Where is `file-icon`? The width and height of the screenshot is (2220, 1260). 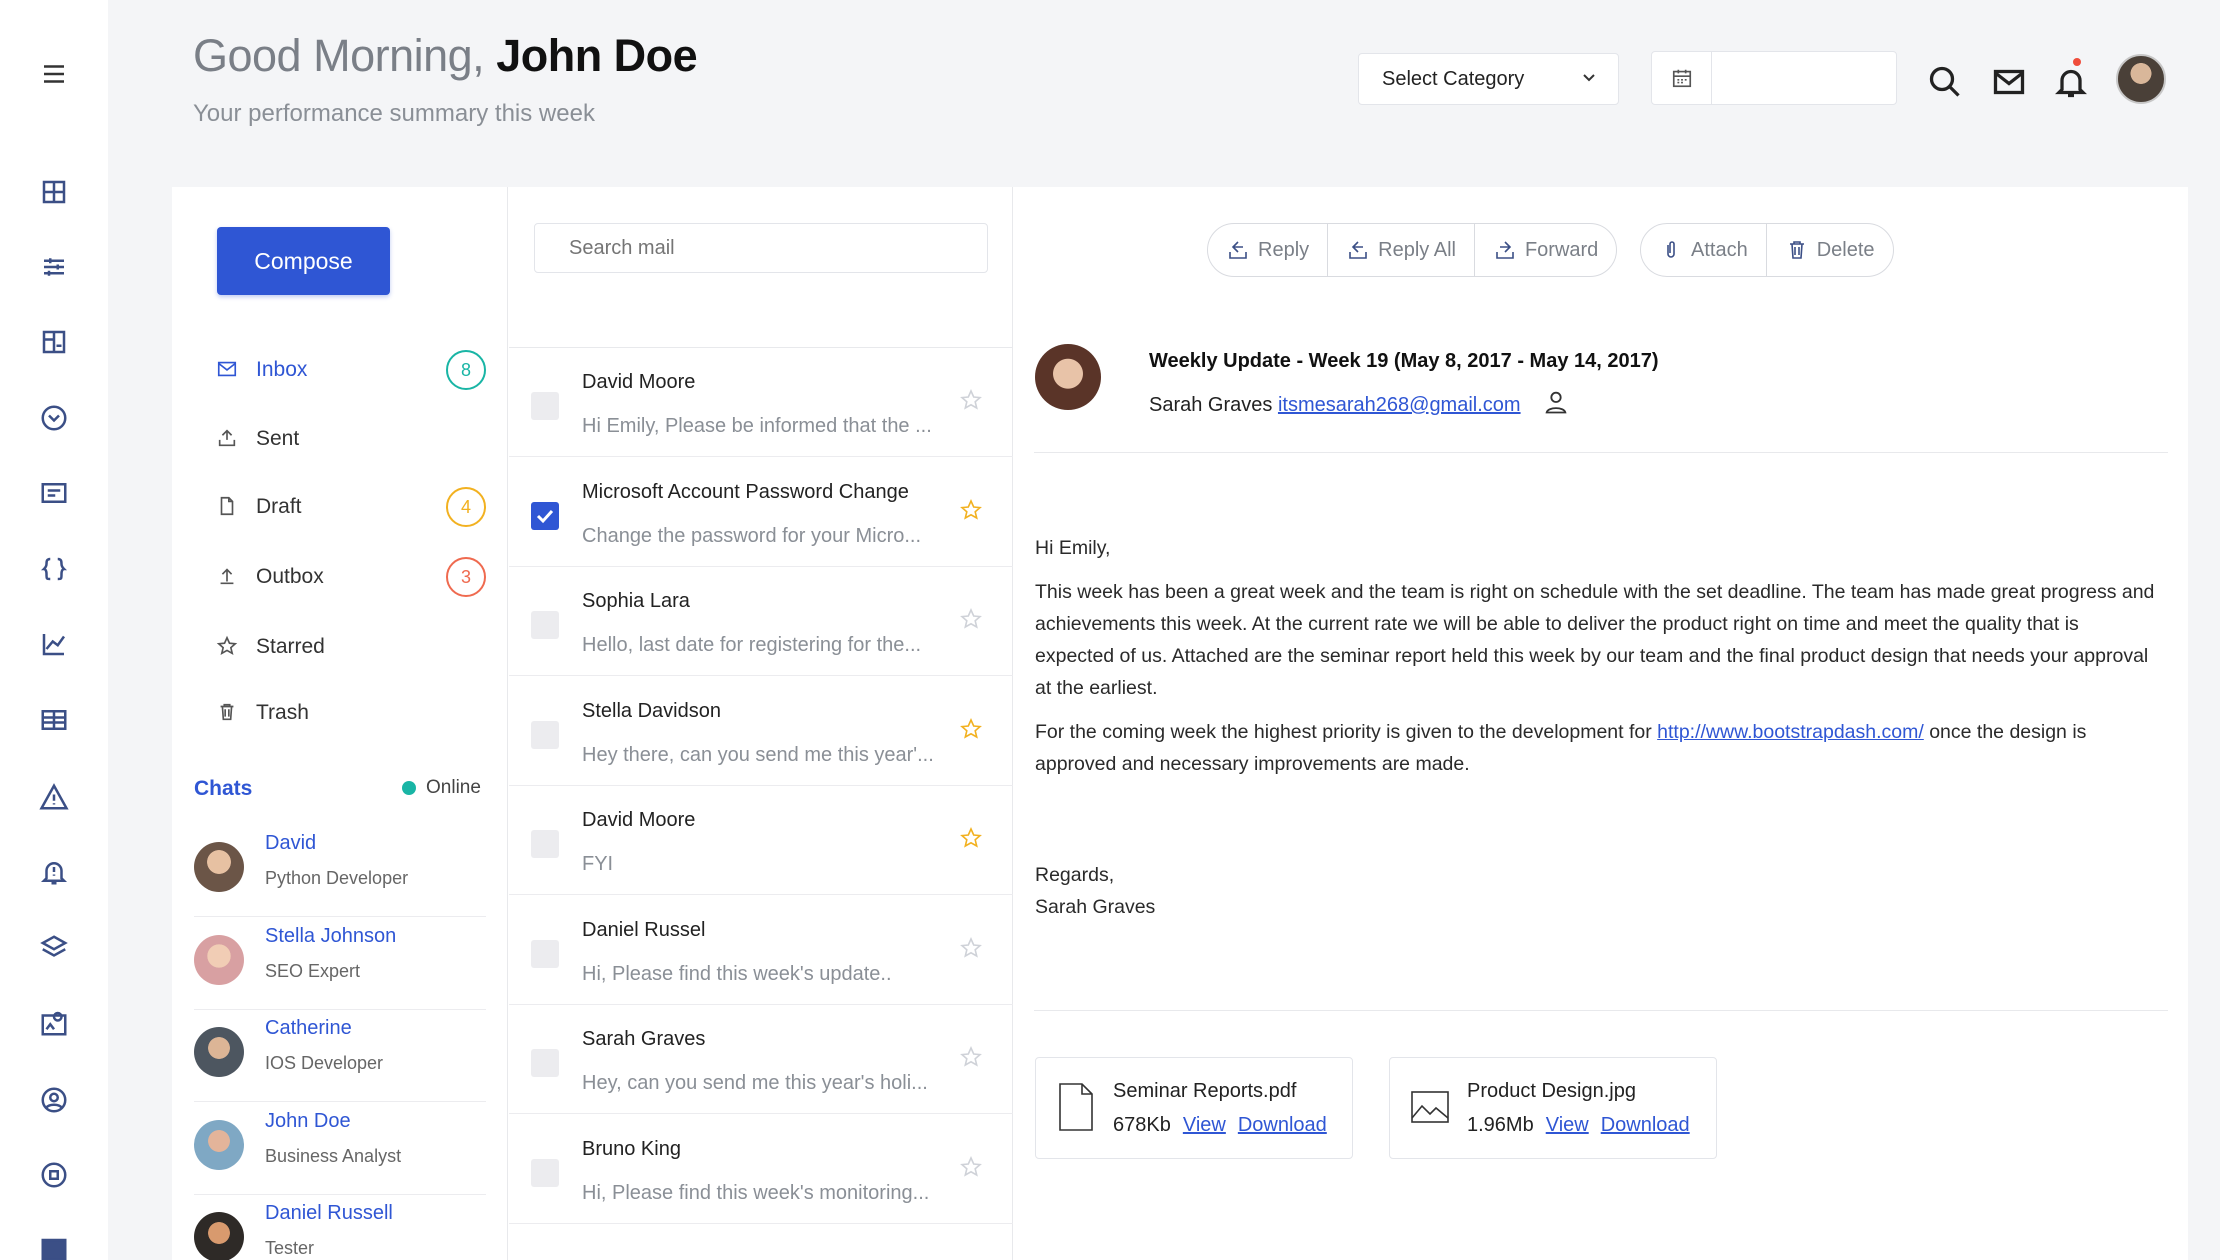 file-icon is located at coordinates (1076, 1107).